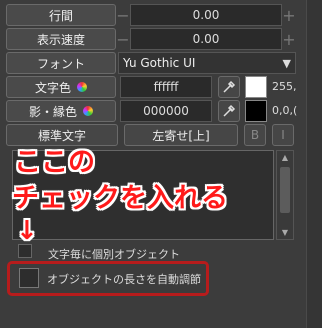  I want to click on line-spacing-value-text: 0.00, so click(206, 15).